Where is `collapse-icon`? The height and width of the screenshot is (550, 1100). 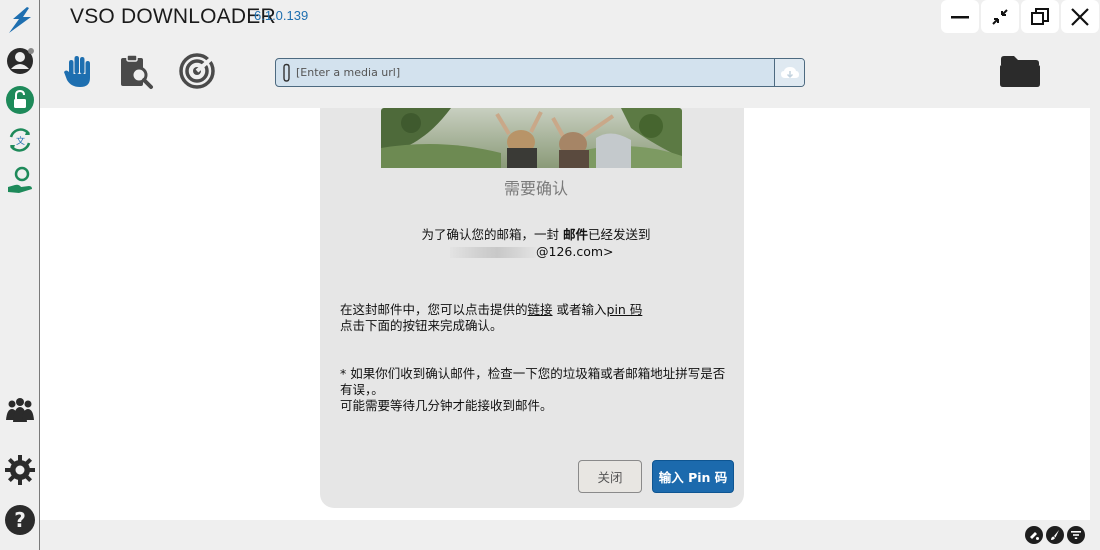
collapse-icon is located at coordinates (1000, 16).